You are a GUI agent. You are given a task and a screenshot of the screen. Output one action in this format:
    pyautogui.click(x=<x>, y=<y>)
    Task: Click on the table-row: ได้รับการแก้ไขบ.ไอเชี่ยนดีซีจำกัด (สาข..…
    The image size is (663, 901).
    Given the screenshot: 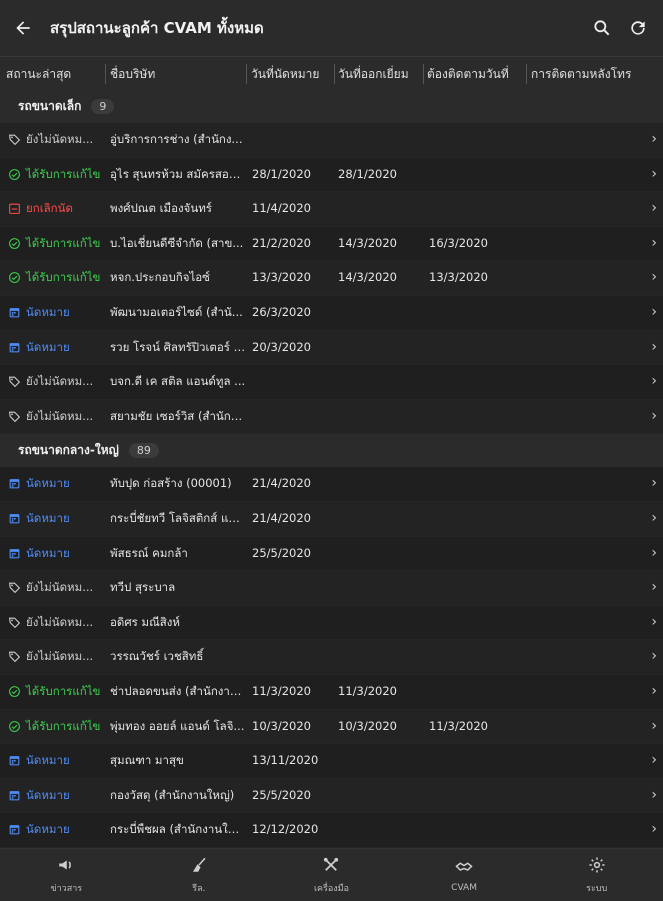 What is the action you would take?
    pyautogui.click(x=331, y=244)
    